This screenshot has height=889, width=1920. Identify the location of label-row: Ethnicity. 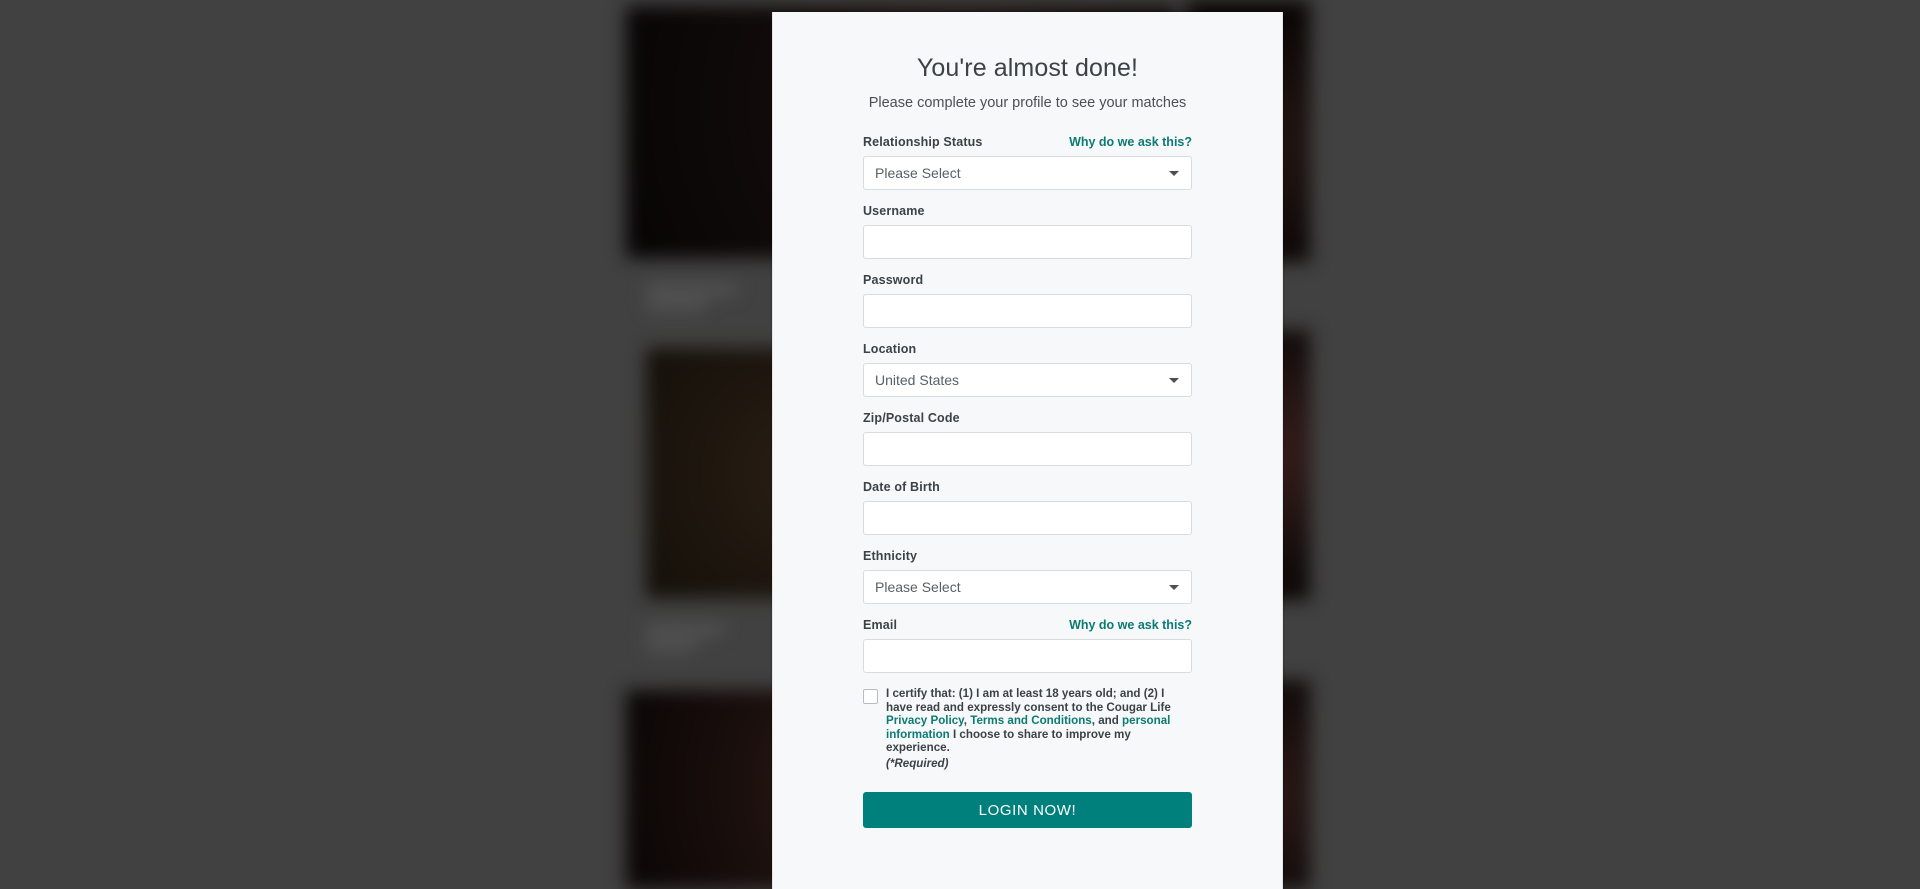
(1027, 556).